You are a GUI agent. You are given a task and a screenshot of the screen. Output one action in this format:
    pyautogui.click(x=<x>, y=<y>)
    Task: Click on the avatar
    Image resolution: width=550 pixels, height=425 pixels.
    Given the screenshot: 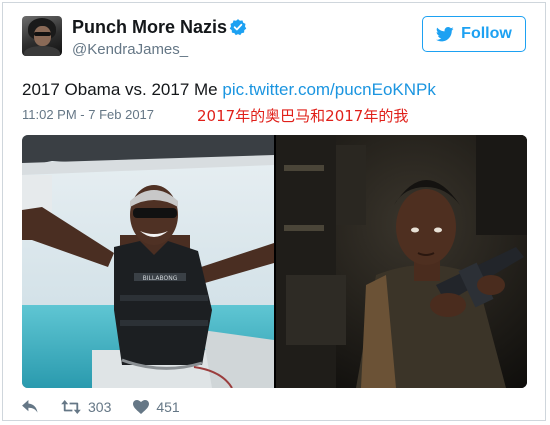 What is the action you would take?
    pyautogui.click(x=42, y=36)
    